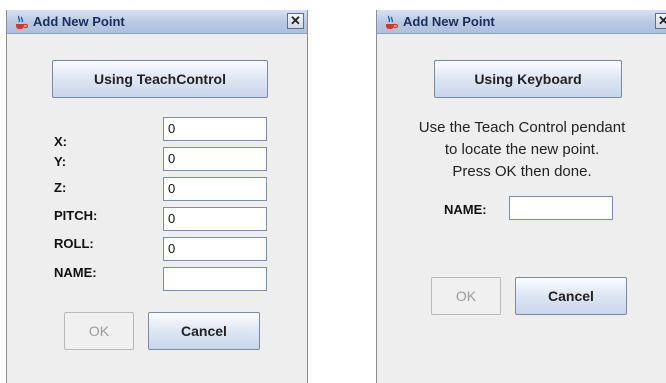 This screenshot has height=383, width=666. I want to click on pitch-input: 0, so click(215, 219).